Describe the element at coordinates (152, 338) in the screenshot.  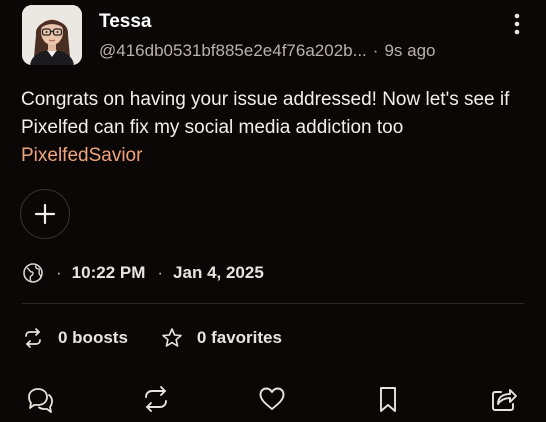
I see `post-stats: 0 boosts 0 favorites` at that location.